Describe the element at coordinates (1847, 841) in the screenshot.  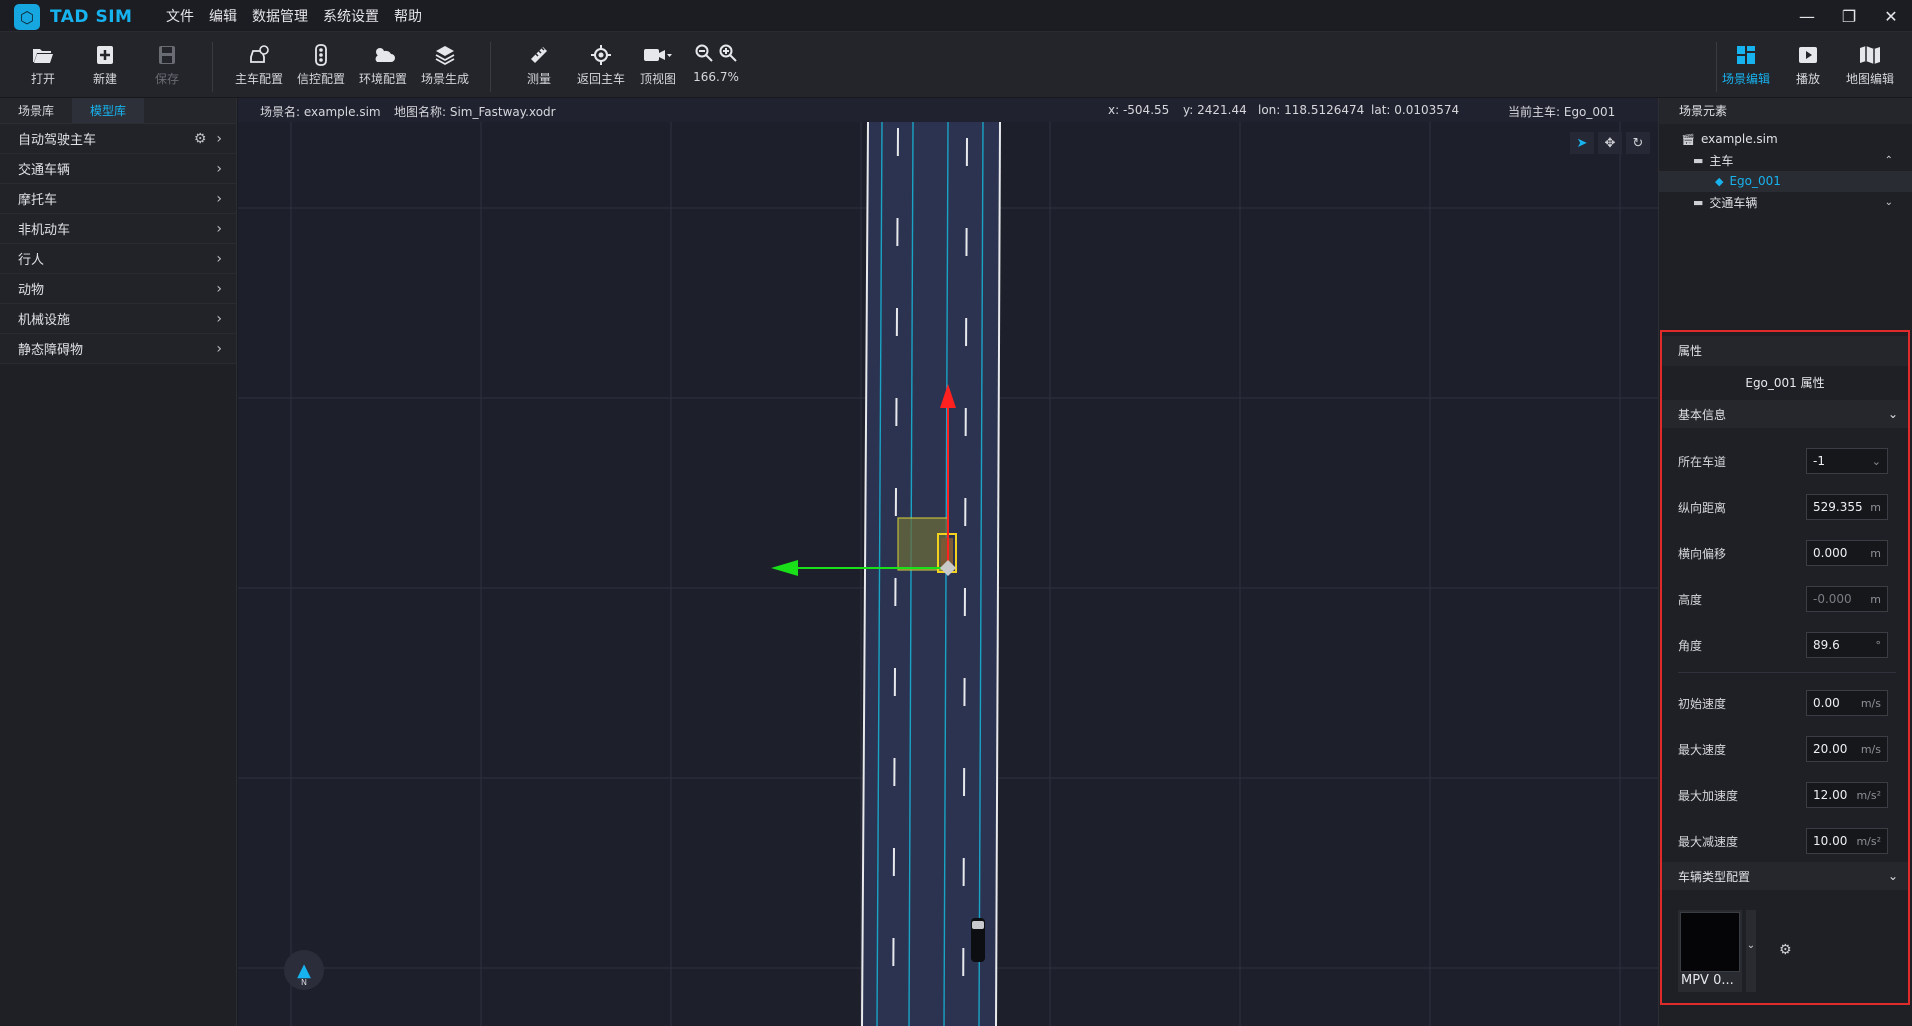
I see `max-decel-input: 10.00 m/s²` at that location.